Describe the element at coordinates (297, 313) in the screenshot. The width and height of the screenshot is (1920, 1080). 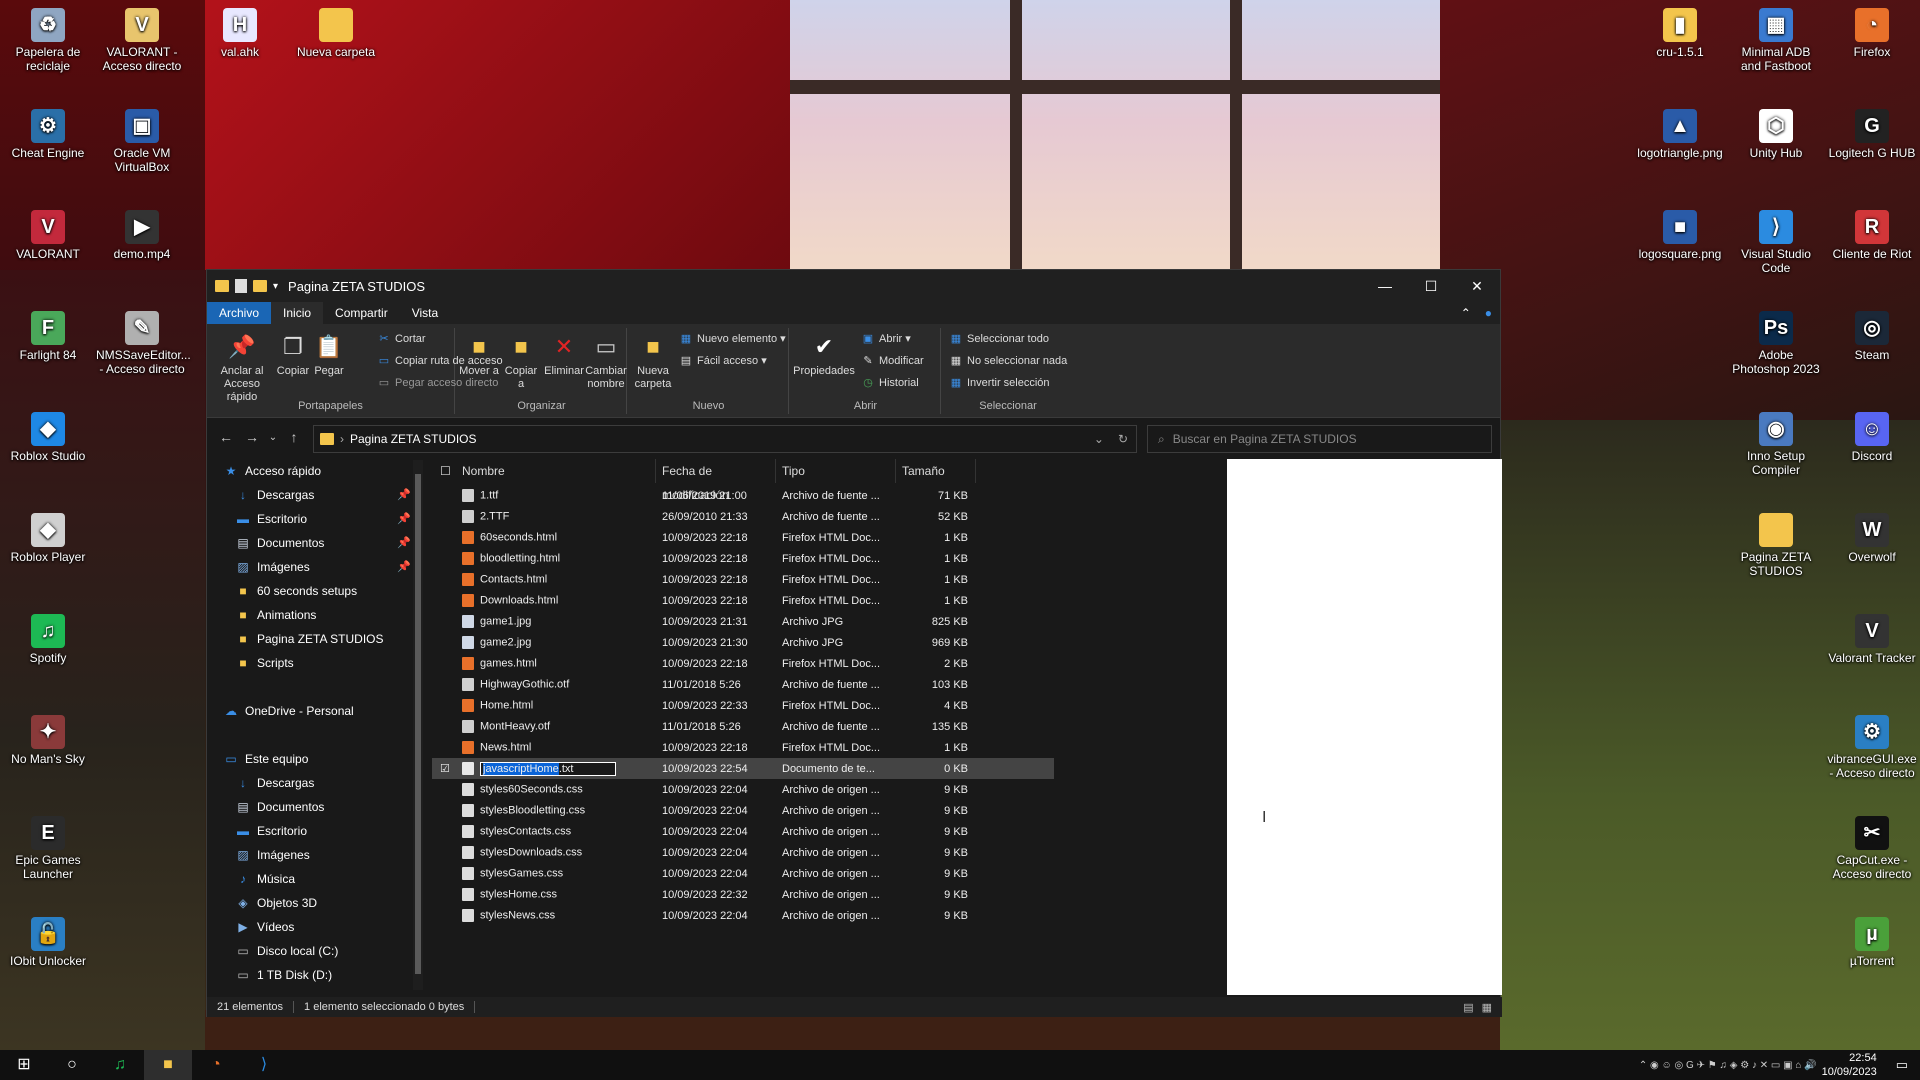
I see `tab-inicio: Inicio` at that location.